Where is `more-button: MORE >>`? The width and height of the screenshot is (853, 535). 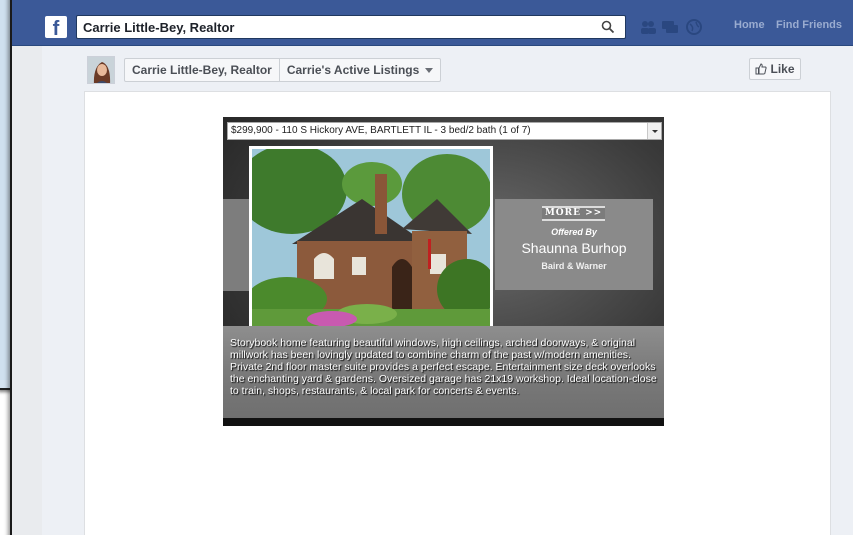
more-button: MORE >> is located at coordinates (573, 213).